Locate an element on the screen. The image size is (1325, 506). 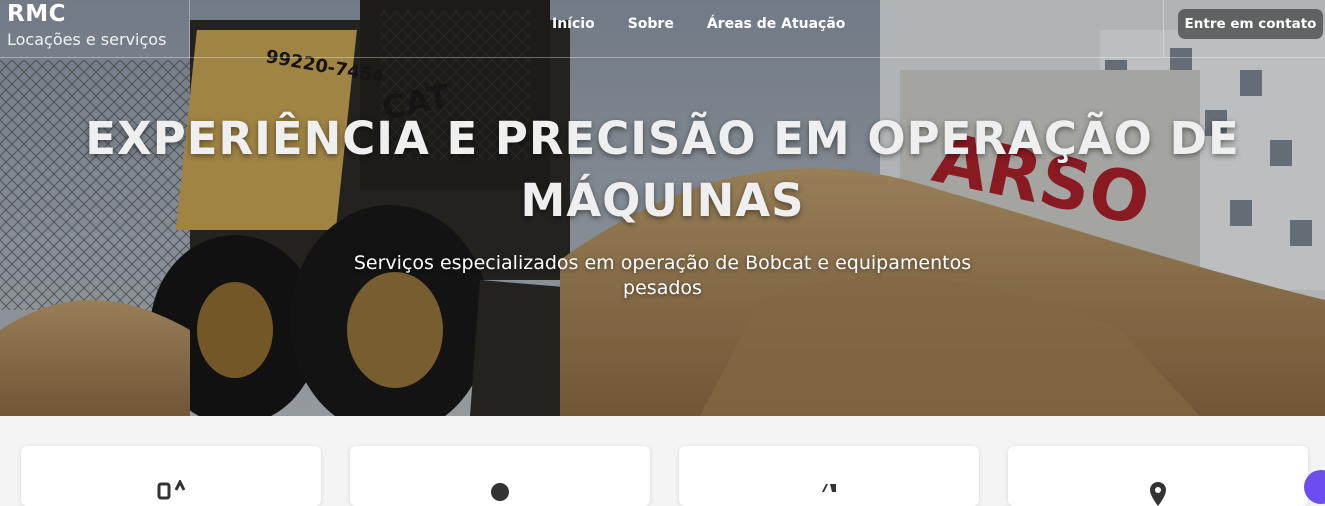
person-icon is located at coordinates (500, 492).